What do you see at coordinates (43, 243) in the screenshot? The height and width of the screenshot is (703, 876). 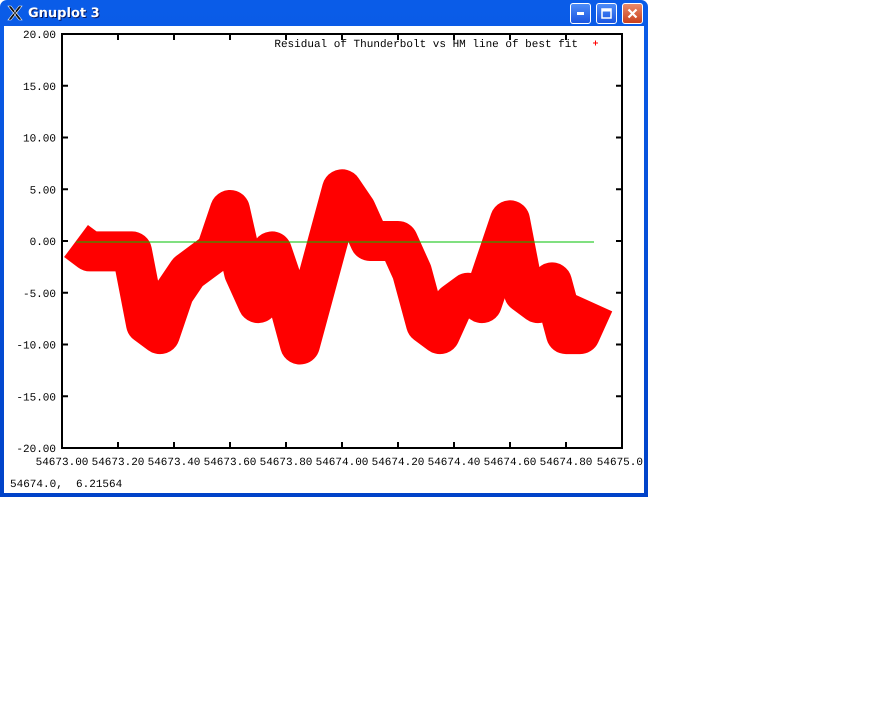 I see `y-tick-label: 0.00` at bounding box center [43, 243].